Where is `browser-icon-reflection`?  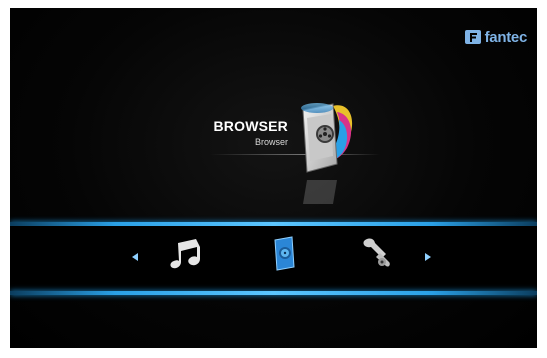
browser-icon-reflection is located at coordinates (320, 192).